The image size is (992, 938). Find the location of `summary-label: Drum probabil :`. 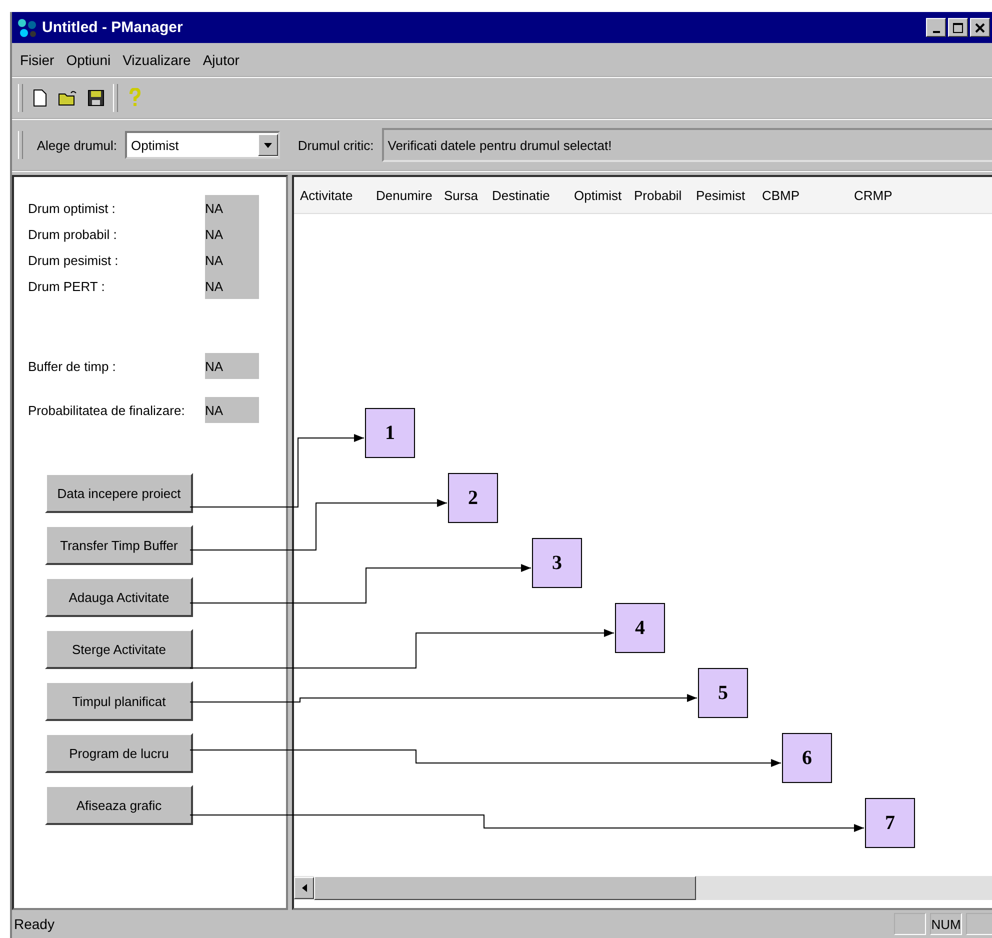

summary-label: Drum probabil : is located at coordinates (73, 234).